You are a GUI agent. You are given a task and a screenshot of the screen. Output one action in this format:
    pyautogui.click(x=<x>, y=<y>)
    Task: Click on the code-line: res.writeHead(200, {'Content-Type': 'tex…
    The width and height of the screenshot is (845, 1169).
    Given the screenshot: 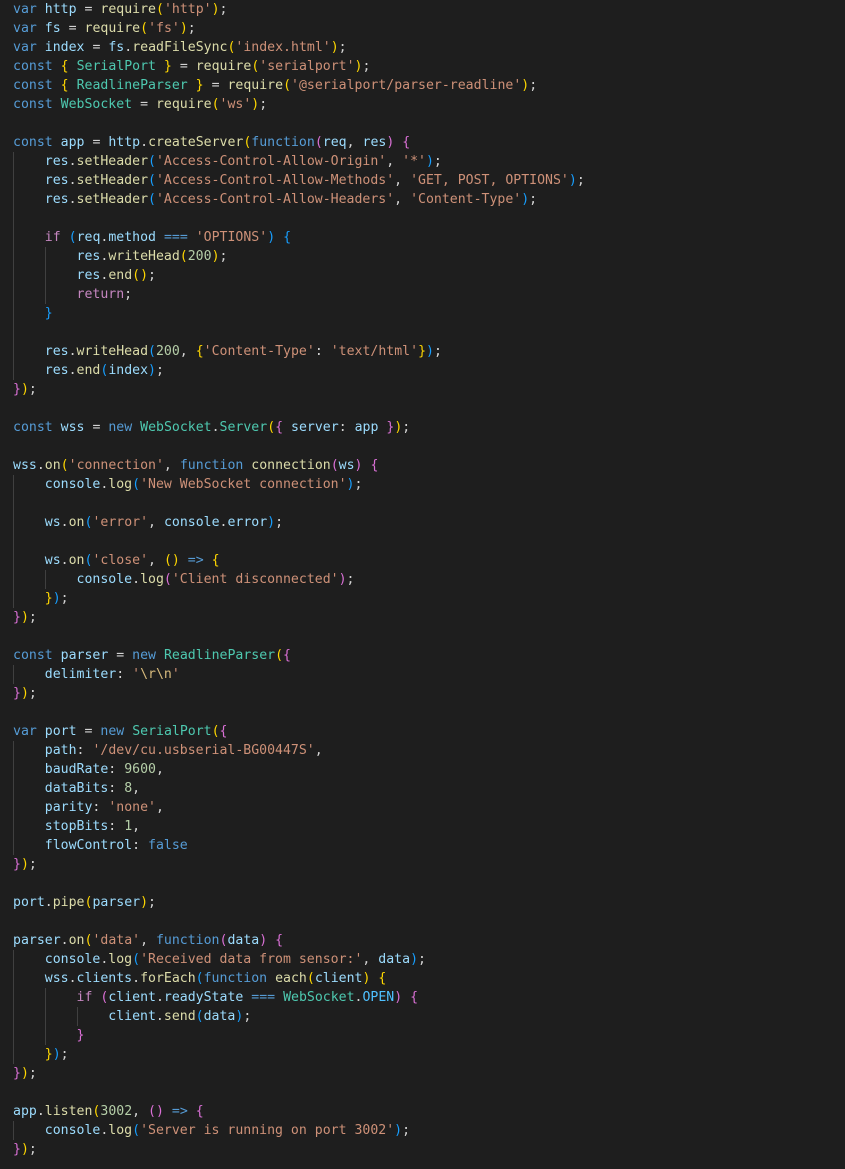 What is the action you would take?
    pyautogui.click(x=422, y=351)
    